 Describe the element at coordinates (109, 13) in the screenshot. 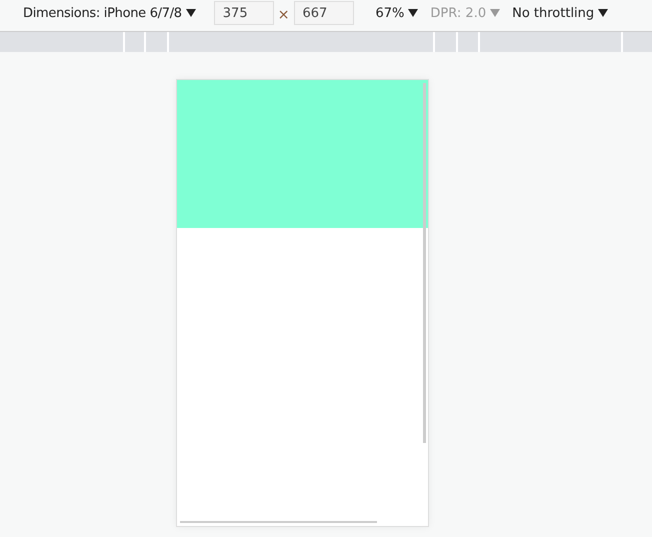

I see `device-dropdown: Dimensions: iPhone 6/7/8` at that location.